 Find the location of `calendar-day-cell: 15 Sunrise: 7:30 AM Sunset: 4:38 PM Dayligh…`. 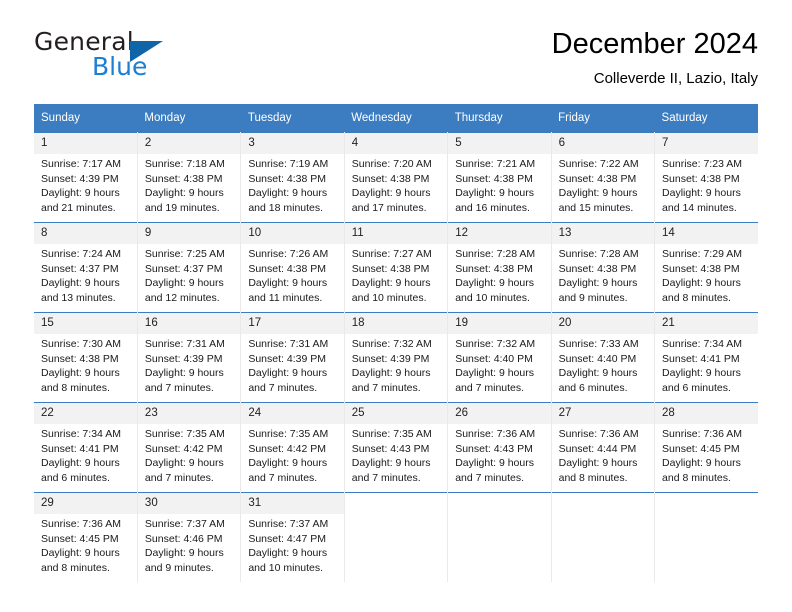

calendar-day-cell: 15 Sunrise: 7:30 AM Sunset: 4:38 PM Dayligh… is located at coordinates (86, 357).